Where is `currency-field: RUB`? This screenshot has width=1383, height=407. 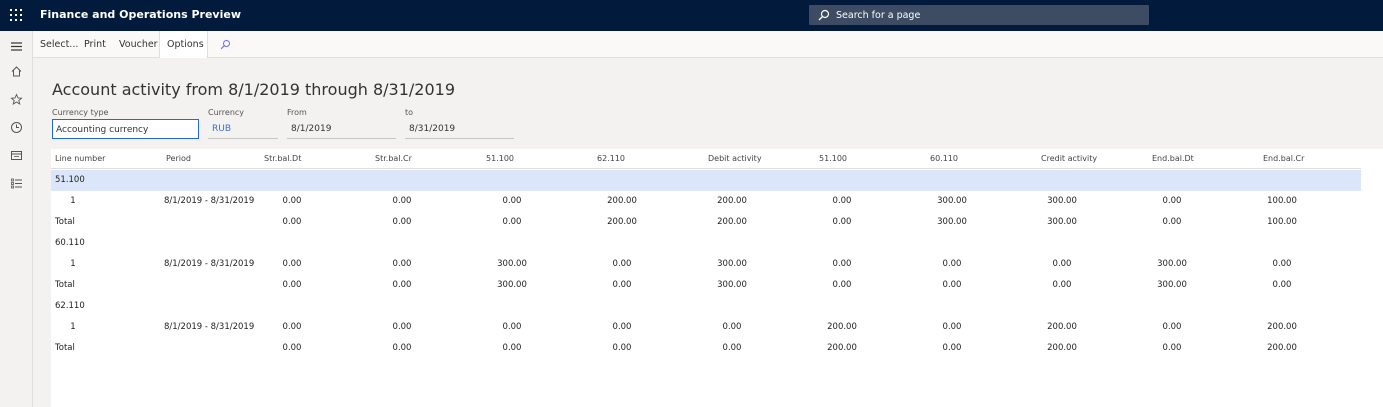 currency-field: RUB is located at coordinates (243, 129).